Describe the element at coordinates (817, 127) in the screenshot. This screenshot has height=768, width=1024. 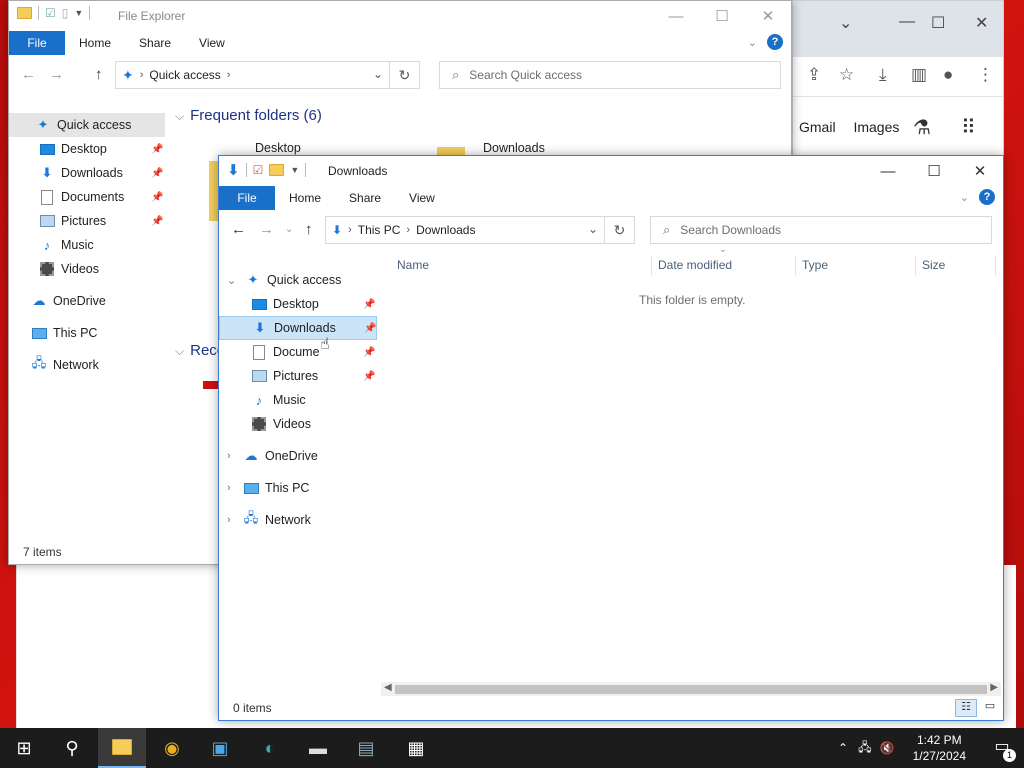
I see `gmail-link: Gmail` at that location.